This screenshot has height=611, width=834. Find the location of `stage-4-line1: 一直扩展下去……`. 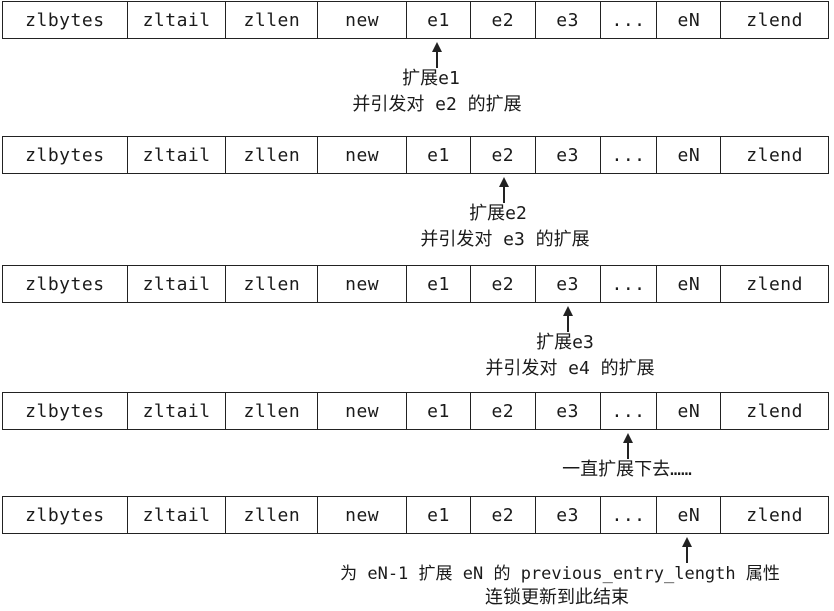

stage-4-line1: 一直扩展下去…… is located at coordinates (627, 469).